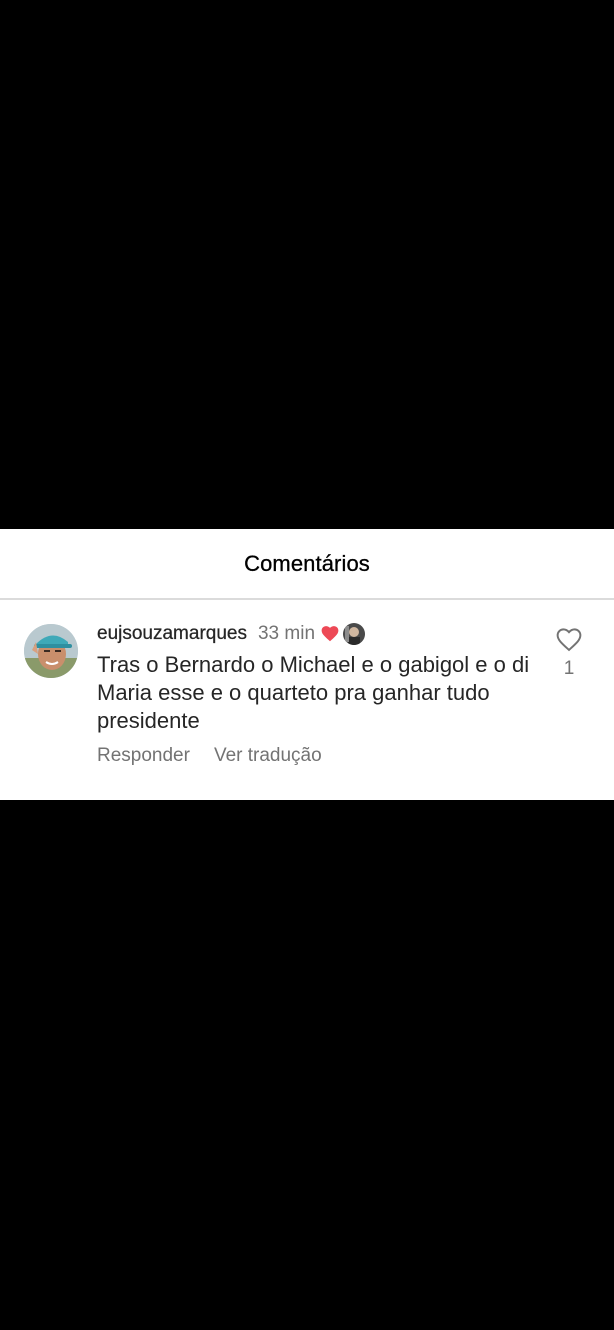 This screenshot has height=1330, width=614. I want to click on like-count: 1, so click(569, 668).